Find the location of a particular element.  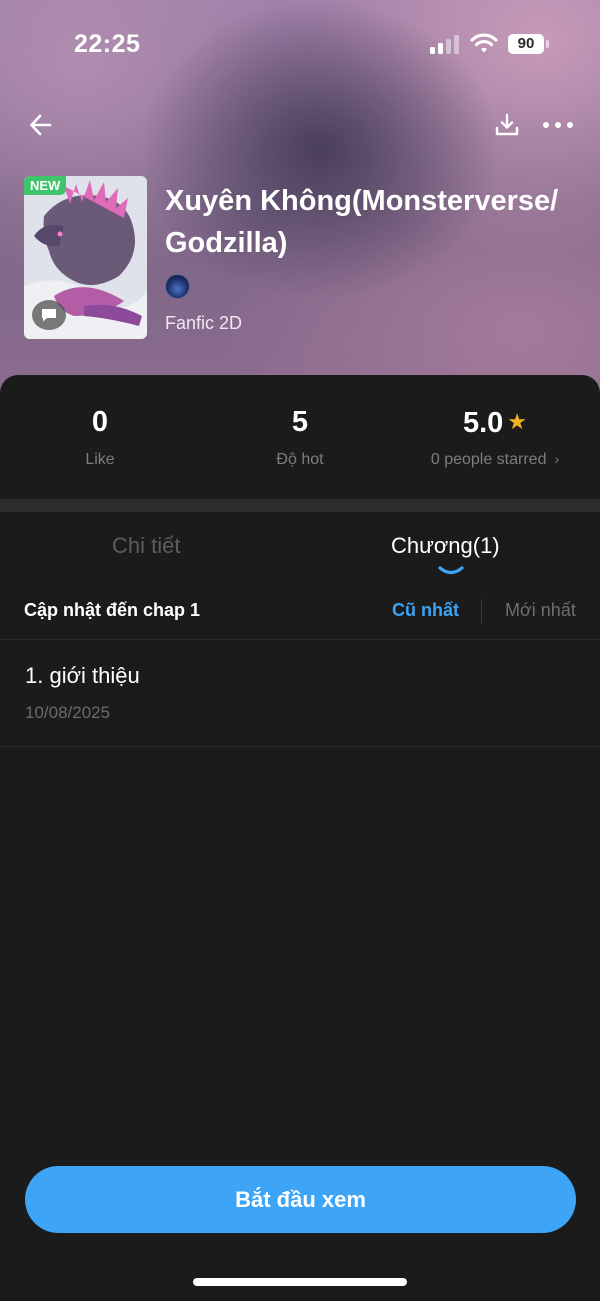

start-reading-button: Bắt đầu xem is located at coordinates (300, 1199).